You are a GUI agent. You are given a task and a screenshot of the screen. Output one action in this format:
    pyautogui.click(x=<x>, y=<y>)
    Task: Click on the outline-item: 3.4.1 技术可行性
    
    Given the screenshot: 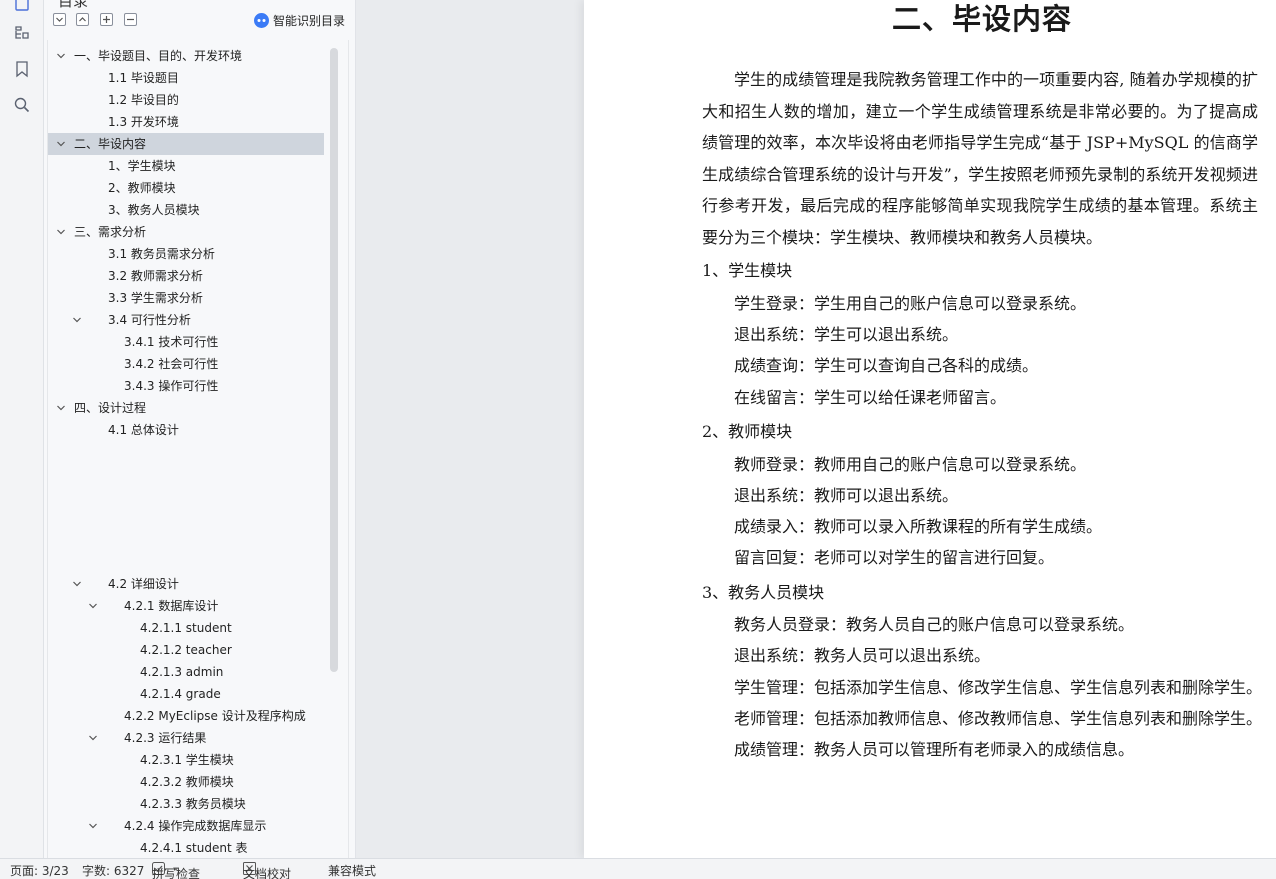 What is the action you would take?
    pyautogui.click(x=186, y=342)
    